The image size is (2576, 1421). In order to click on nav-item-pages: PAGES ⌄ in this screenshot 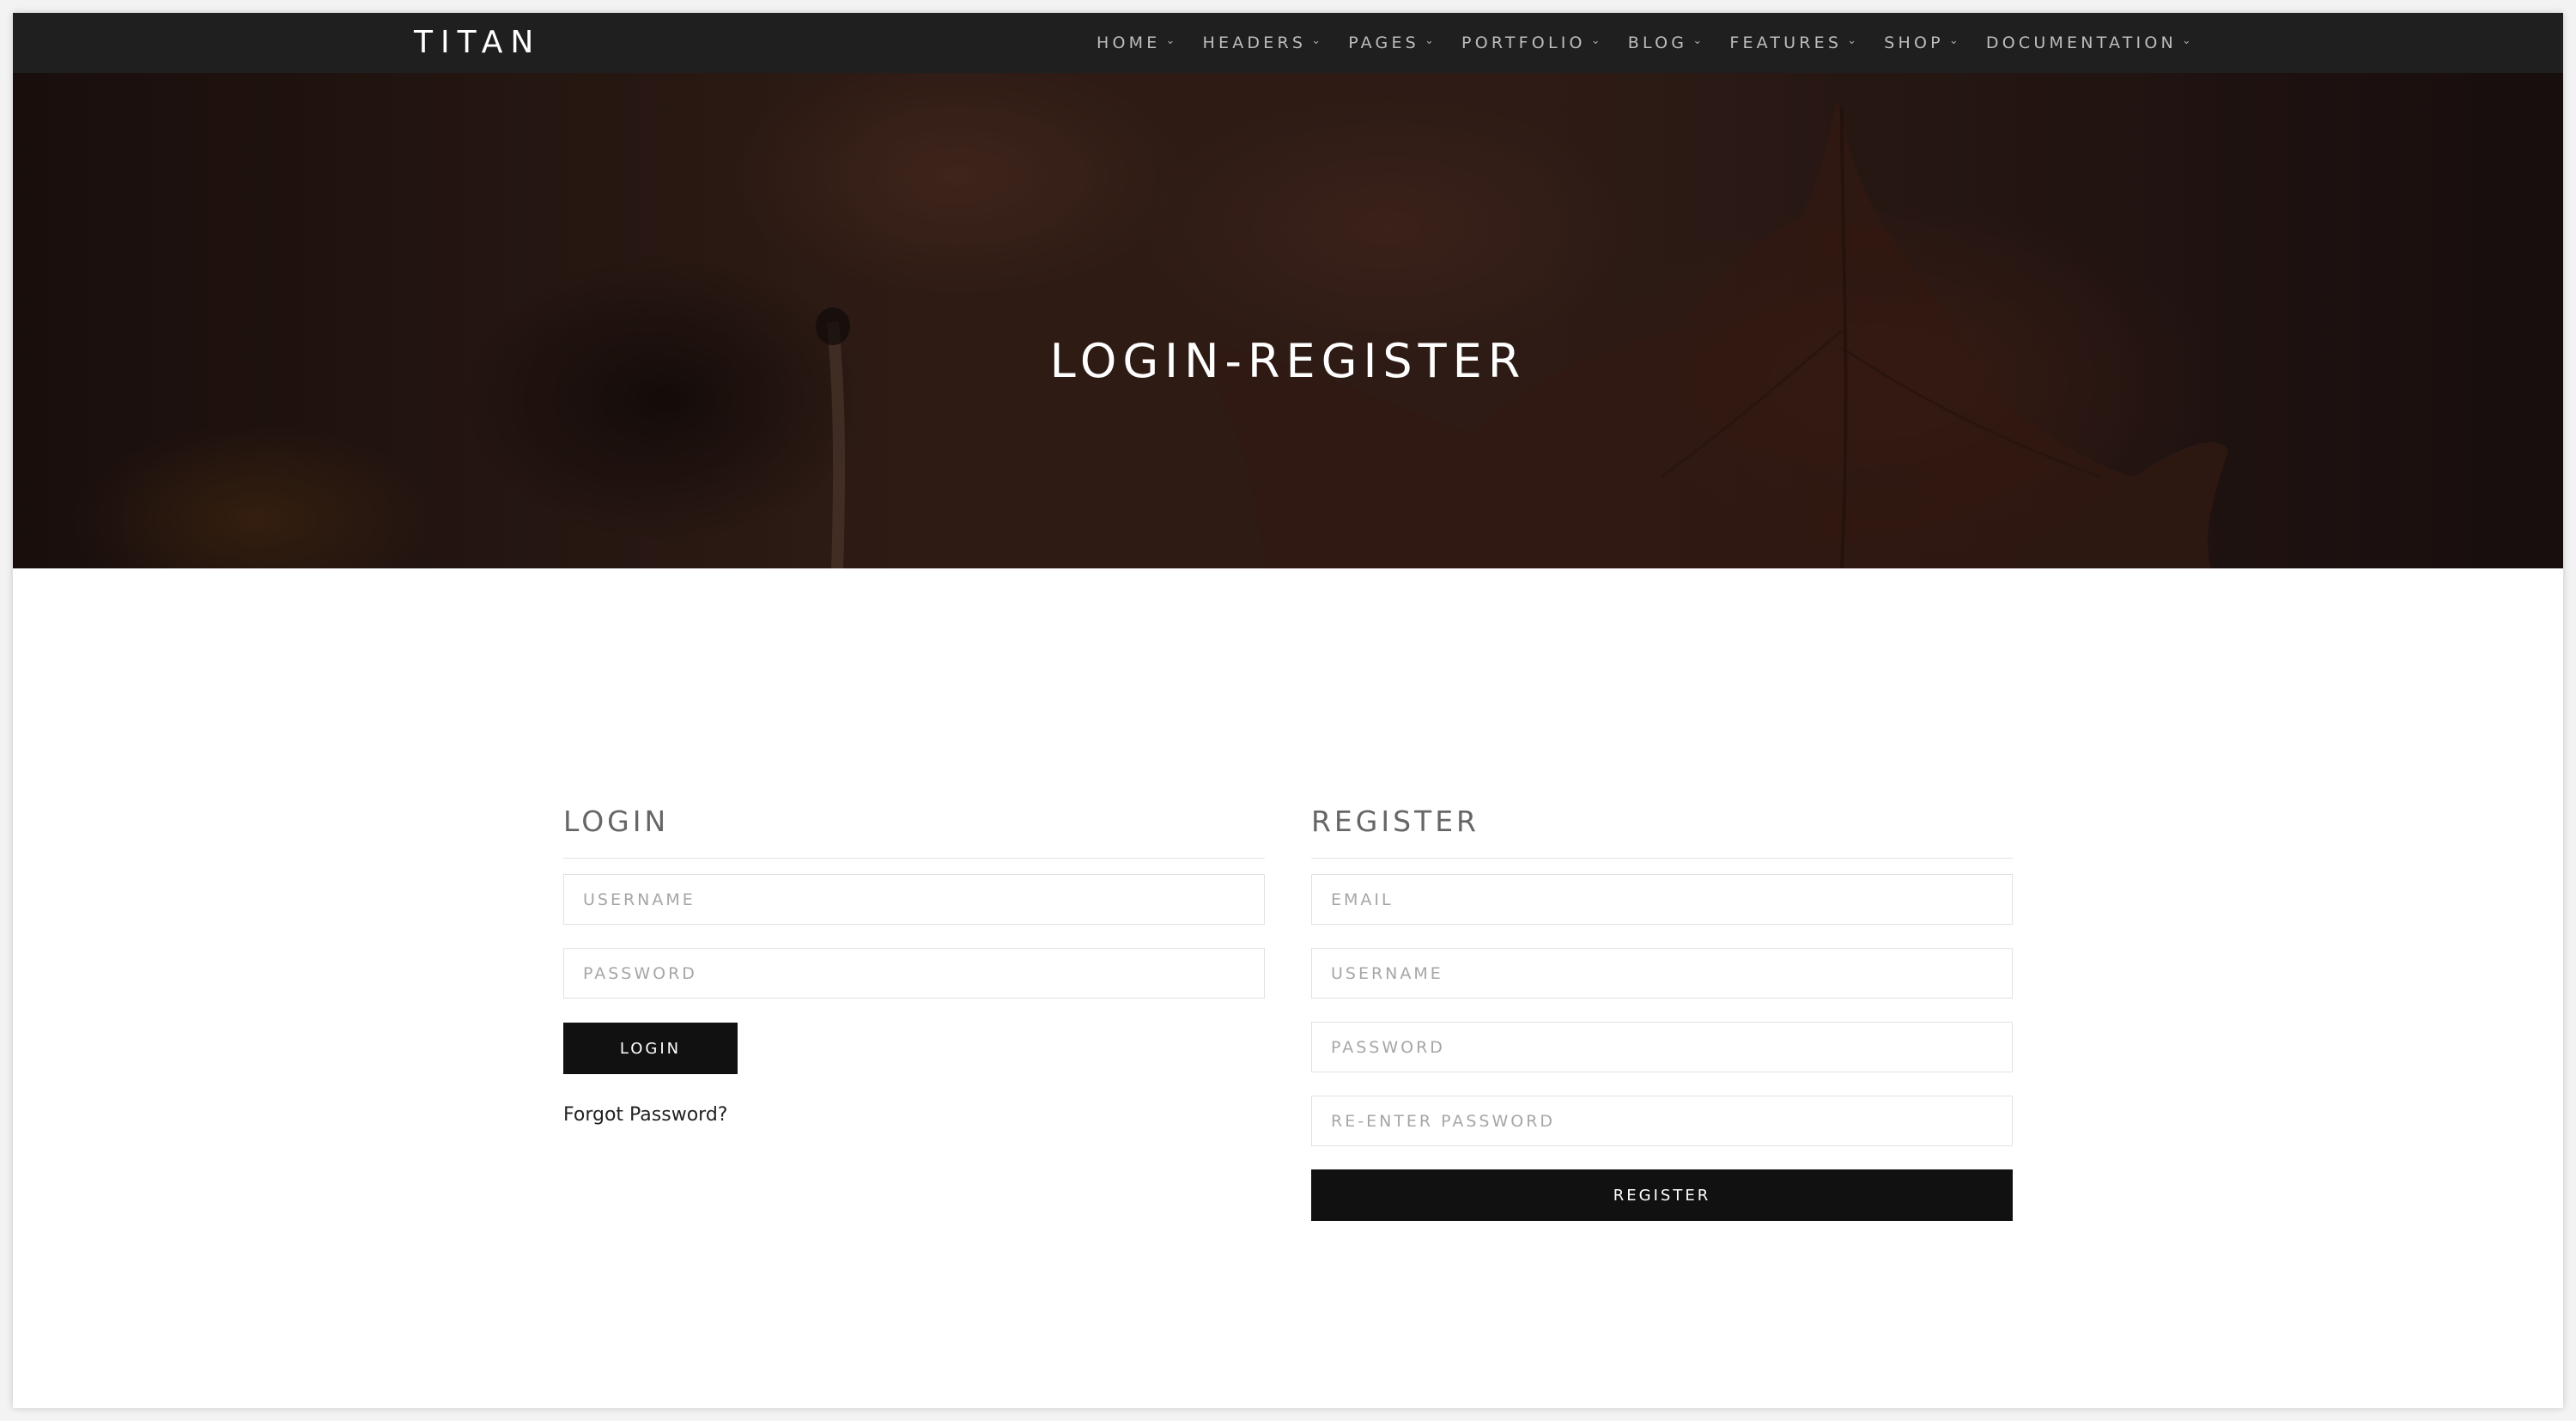, I will do `click(1393, 43)`.